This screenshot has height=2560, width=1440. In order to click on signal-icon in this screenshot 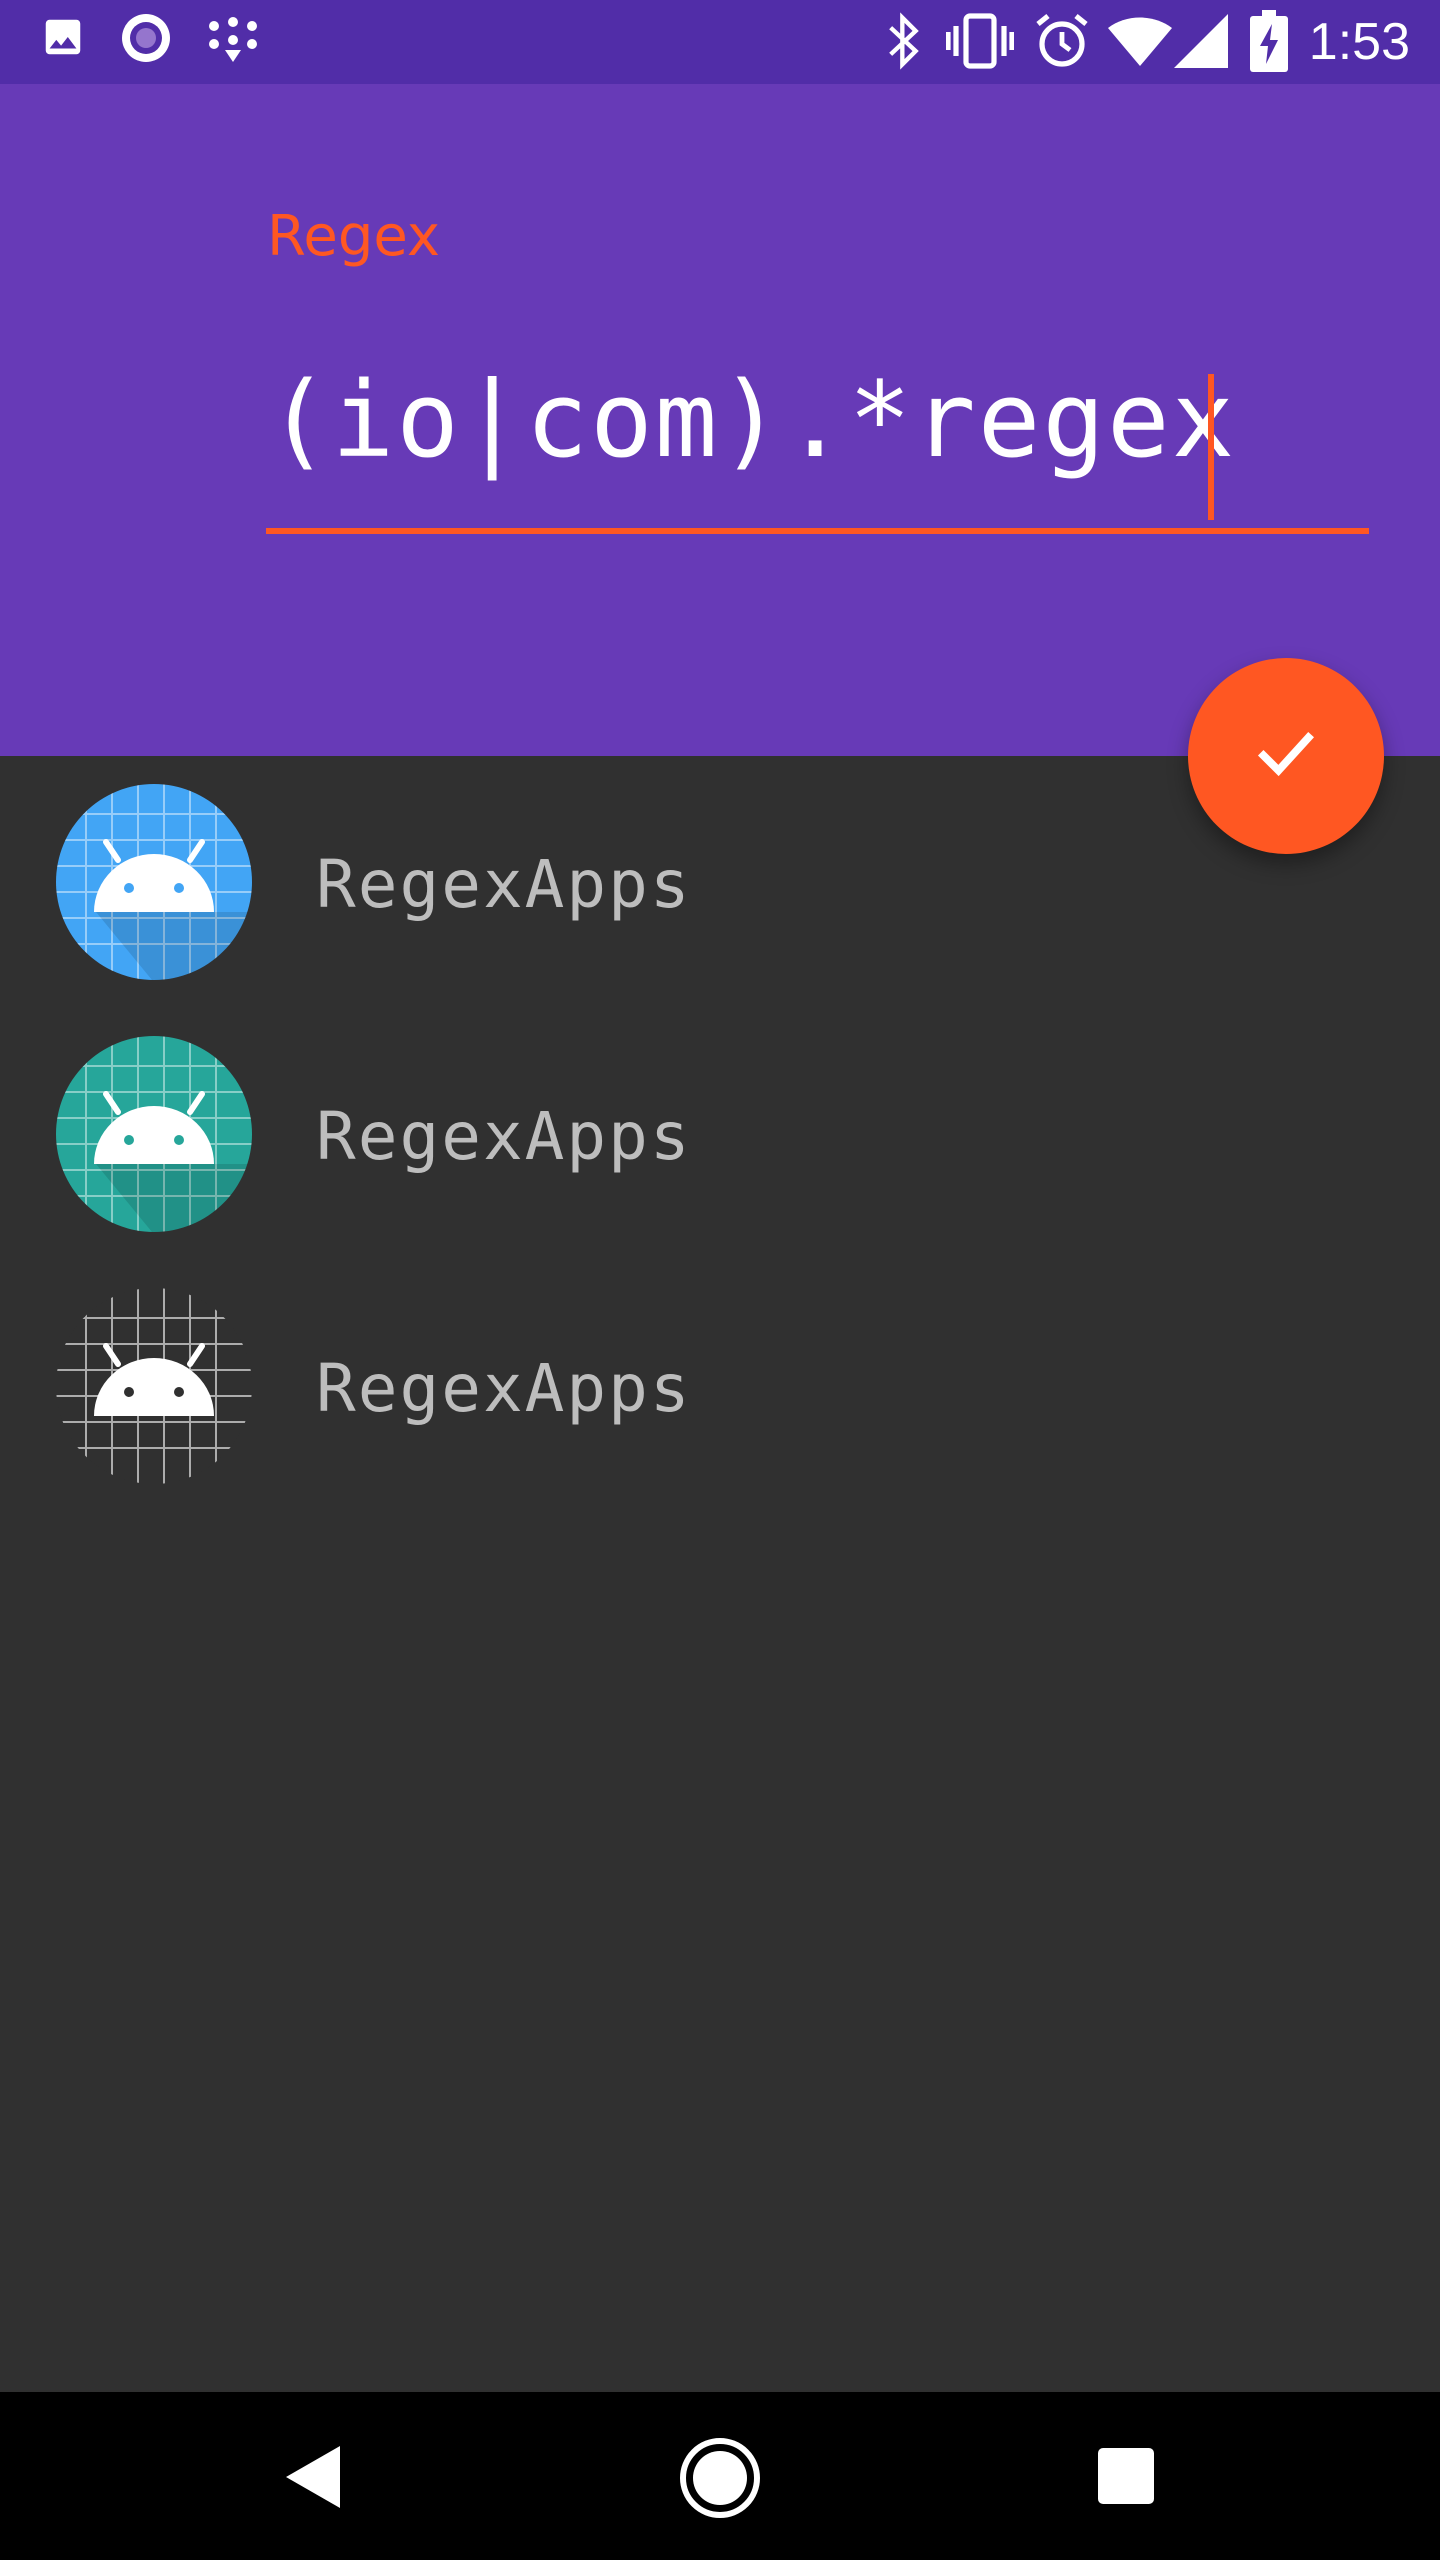, I will do `click(1201, 43)`.